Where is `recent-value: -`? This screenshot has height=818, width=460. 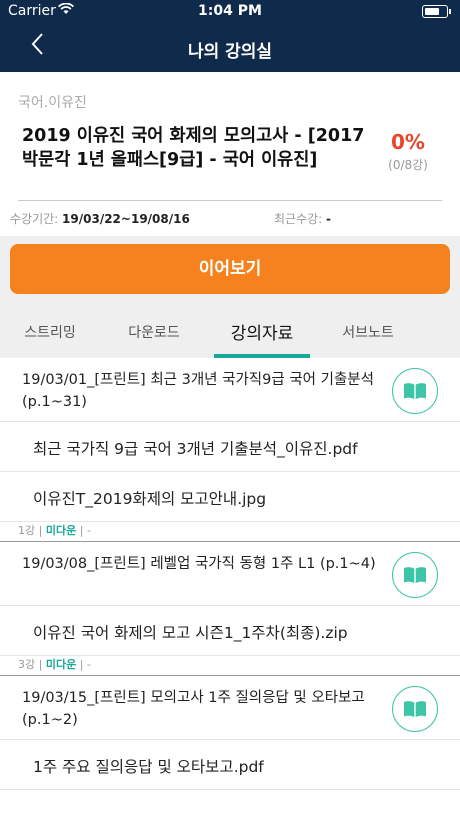 recent-value: - is located at coordinates (329, 219).